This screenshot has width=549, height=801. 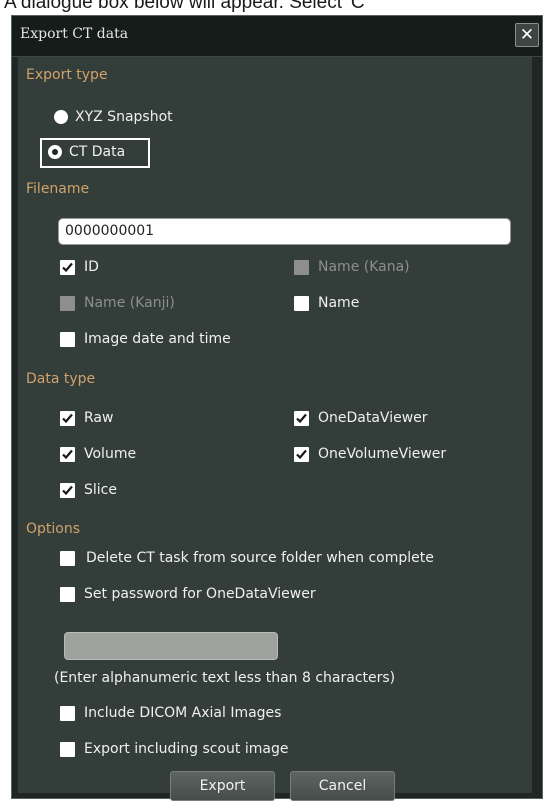 What do you see at coordinates (364, 267) in the screenshot?
I see `checkbox-label: Name (Kana)` at bounding box center [364, 267].